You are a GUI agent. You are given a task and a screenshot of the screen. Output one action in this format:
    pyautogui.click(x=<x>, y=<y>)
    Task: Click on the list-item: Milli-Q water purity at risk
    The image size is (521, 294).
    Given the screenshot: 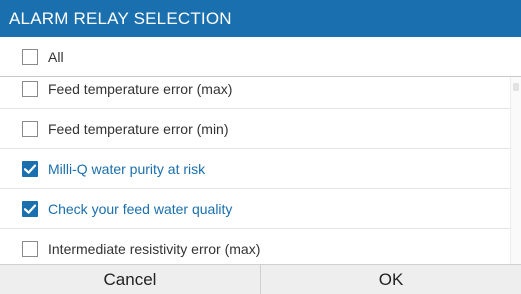 What is the action you would take?
    pyautogui.click(x=255, y=169)
    